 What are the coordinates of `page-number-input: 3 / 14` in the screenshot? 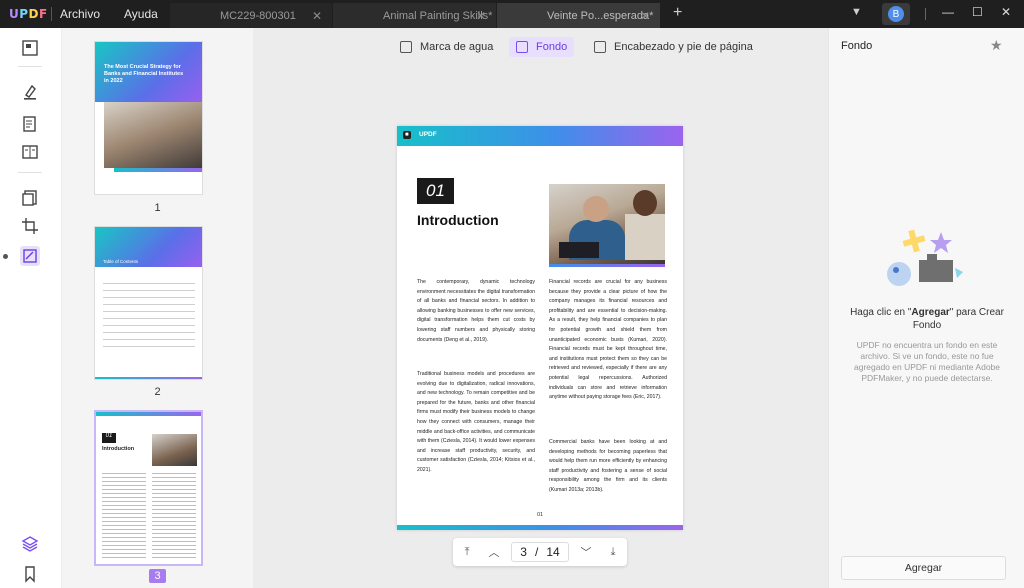 It's located at (540, 552).